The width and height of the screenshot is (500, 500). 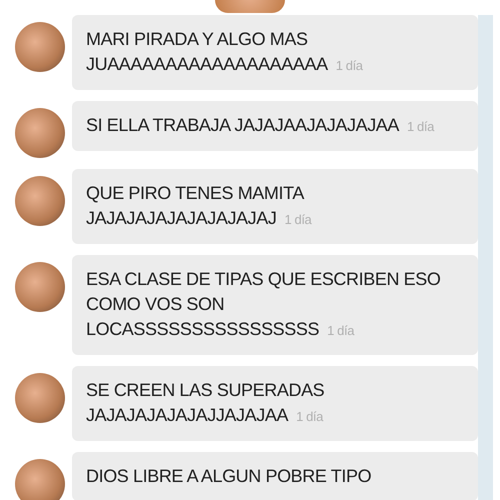 What do you see at coordinates (264, 304) in the screenshot?
I see `message-text: ESA CLASE DE TIPAS QUE ESCRIBEN ESO COMO VOS SON LOCASSSSSSSSSSSSSSSS 1 día` at bounding box center [264, 304].